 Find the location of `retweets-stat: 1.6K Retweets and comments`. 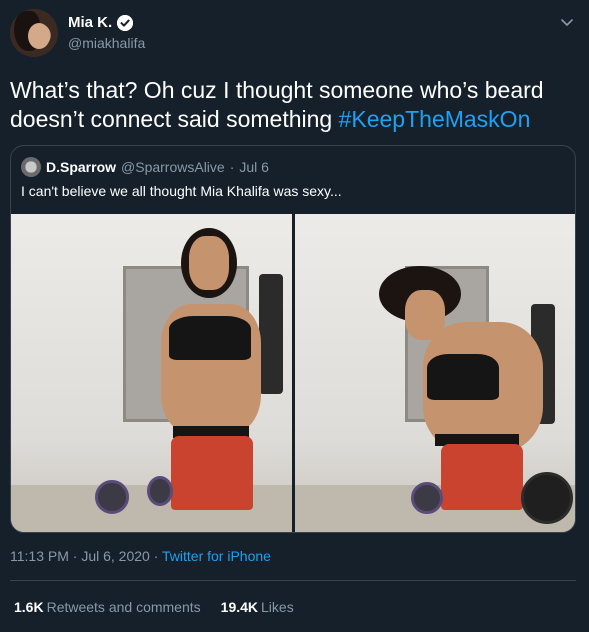

retweets-stat: 1.6K Retweets and comments is located at coordinates (107, 607).